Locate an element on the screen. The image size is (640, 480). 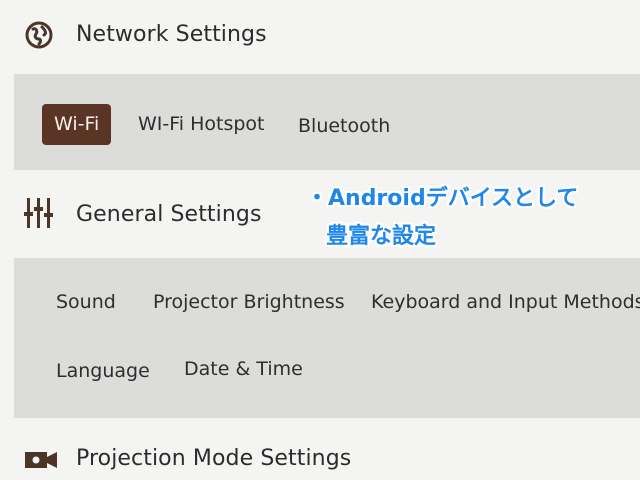
setting-projector-brightness: Projector Brightness is located at coordinates (249, 302).